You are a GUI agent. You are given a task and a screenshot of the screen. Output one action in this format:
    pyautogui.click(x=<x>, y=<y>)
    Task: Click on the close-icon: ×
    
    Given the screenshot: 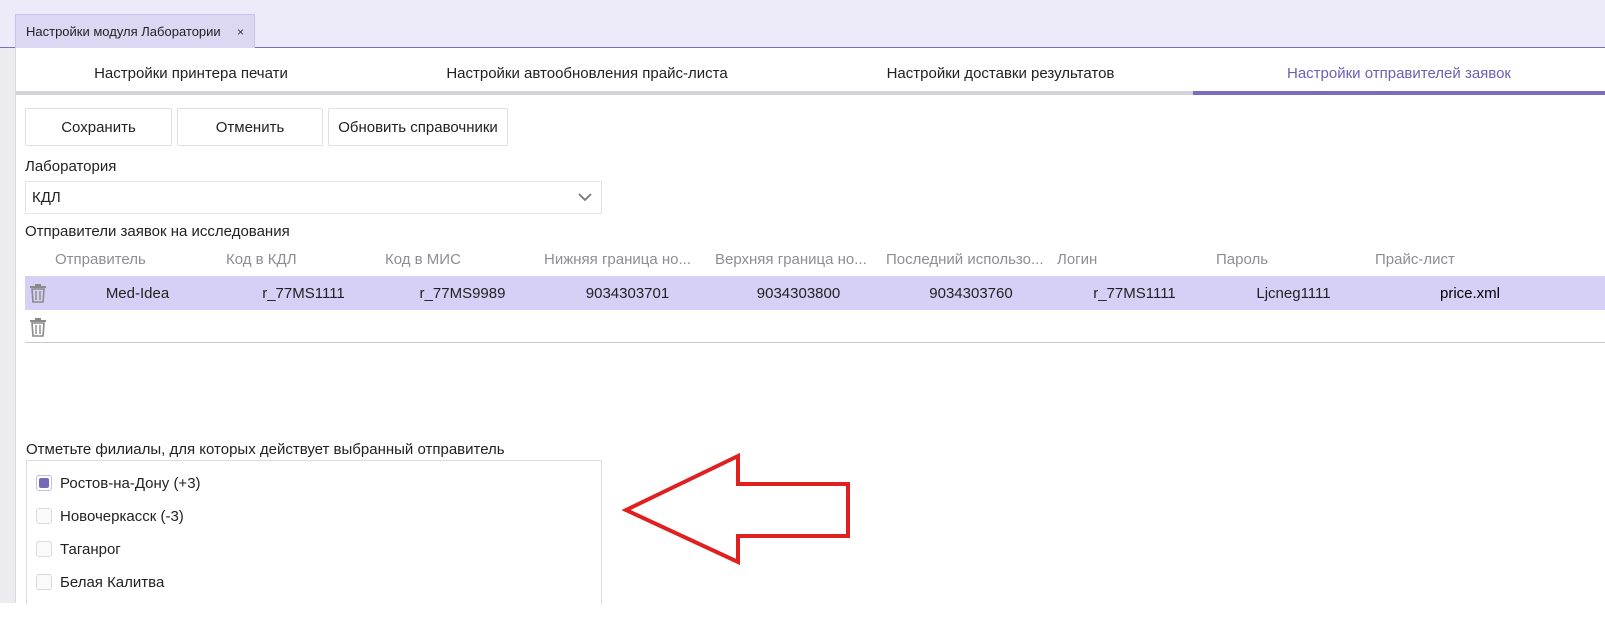 What is the action you would take?
    pyautogui.click(x=240, y=32)
    